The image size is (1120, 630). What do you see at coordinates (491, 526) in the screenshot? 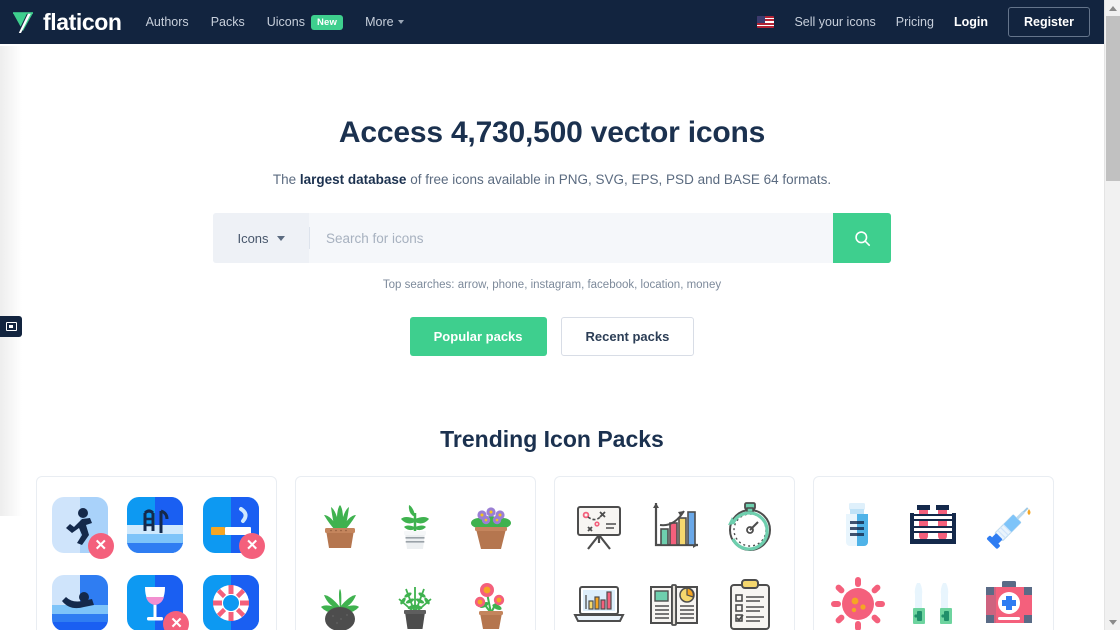
I see `violet-flowers-pot-icon` at bounding box center [491, 526].